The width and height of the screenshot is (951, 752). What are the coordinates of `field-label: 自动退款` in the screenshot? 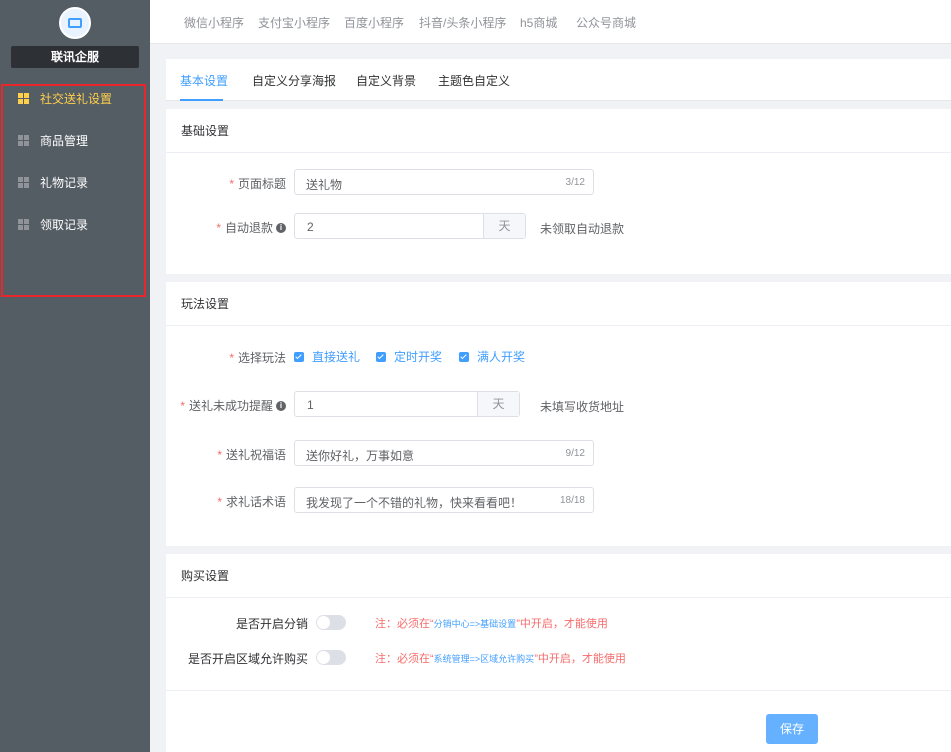 It's located at (248, 228).